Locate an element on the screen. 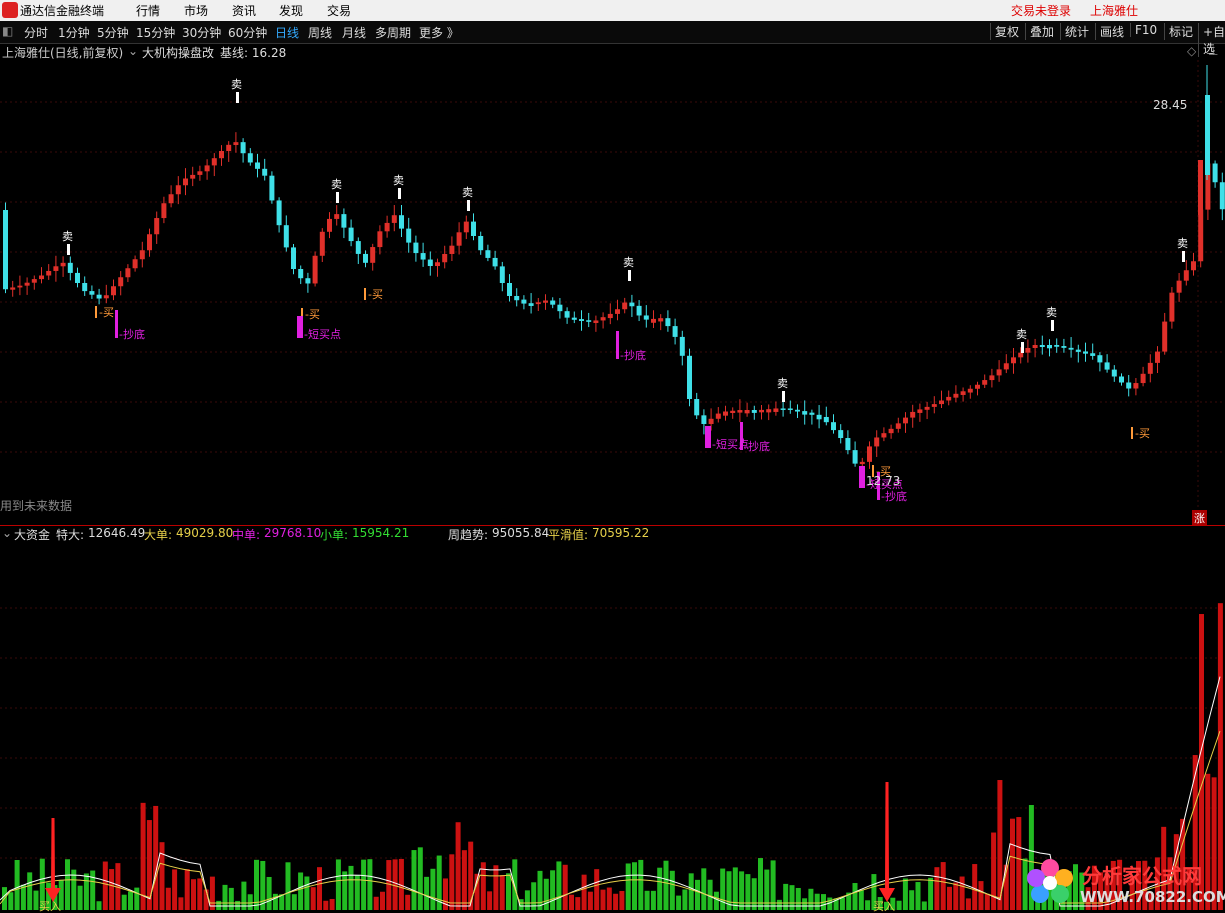 This screenshot has width=1225, height=913. zhang-badge: 涨 is located at coordinates (1199, 518).